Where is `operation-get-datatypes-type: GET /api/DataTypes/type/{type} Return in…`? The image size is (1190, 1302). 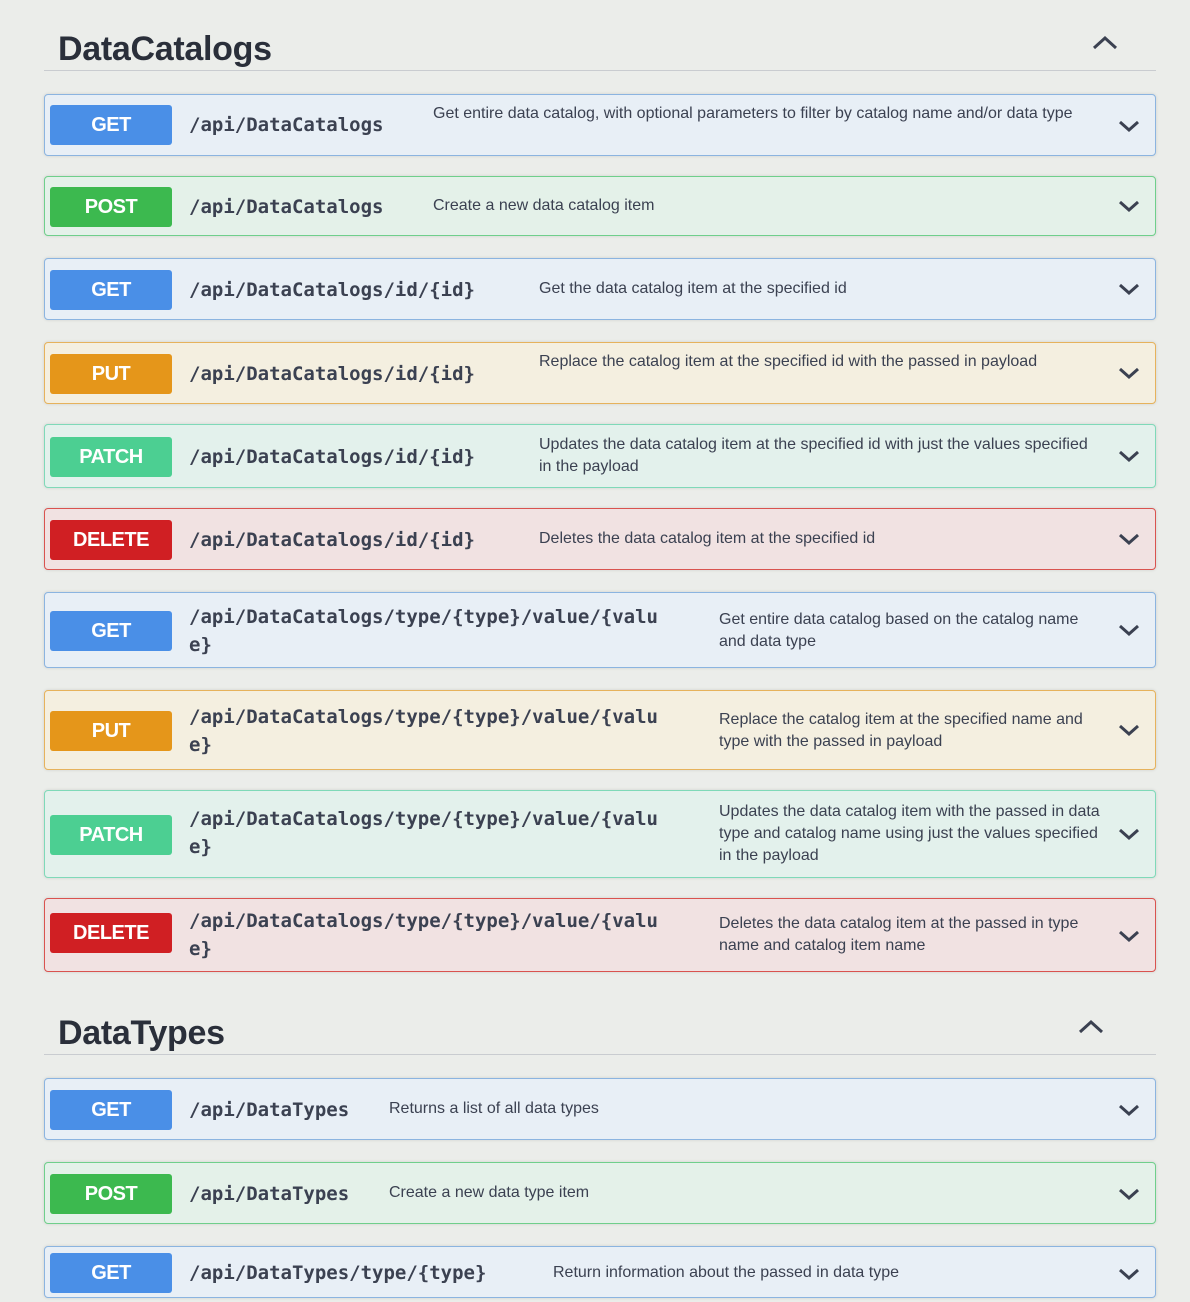 operation-get-datatypes-type: GET /api/DataTypes/type/{type} Return in… is located at coordinates (600, 1272).